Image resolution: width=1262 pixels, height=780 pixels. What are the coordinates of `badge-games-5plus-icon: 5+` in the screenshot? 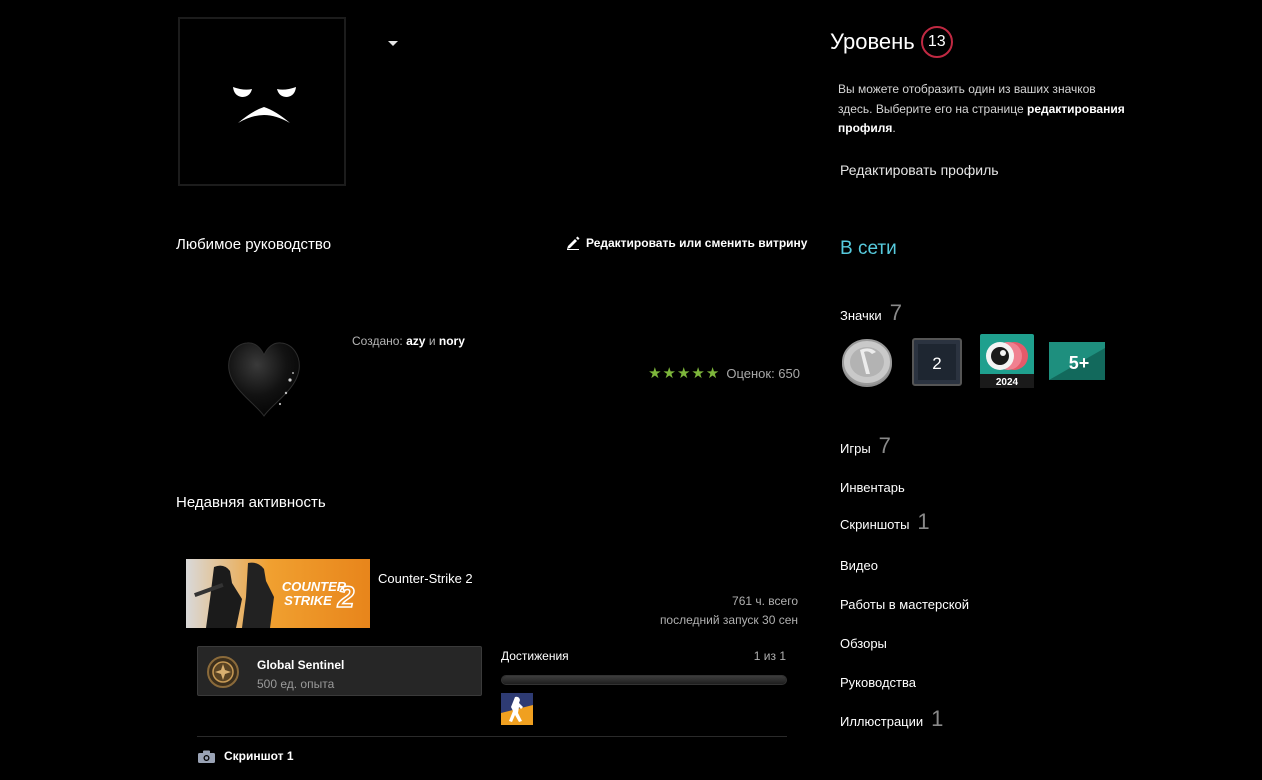 It's located at (1077, 361).